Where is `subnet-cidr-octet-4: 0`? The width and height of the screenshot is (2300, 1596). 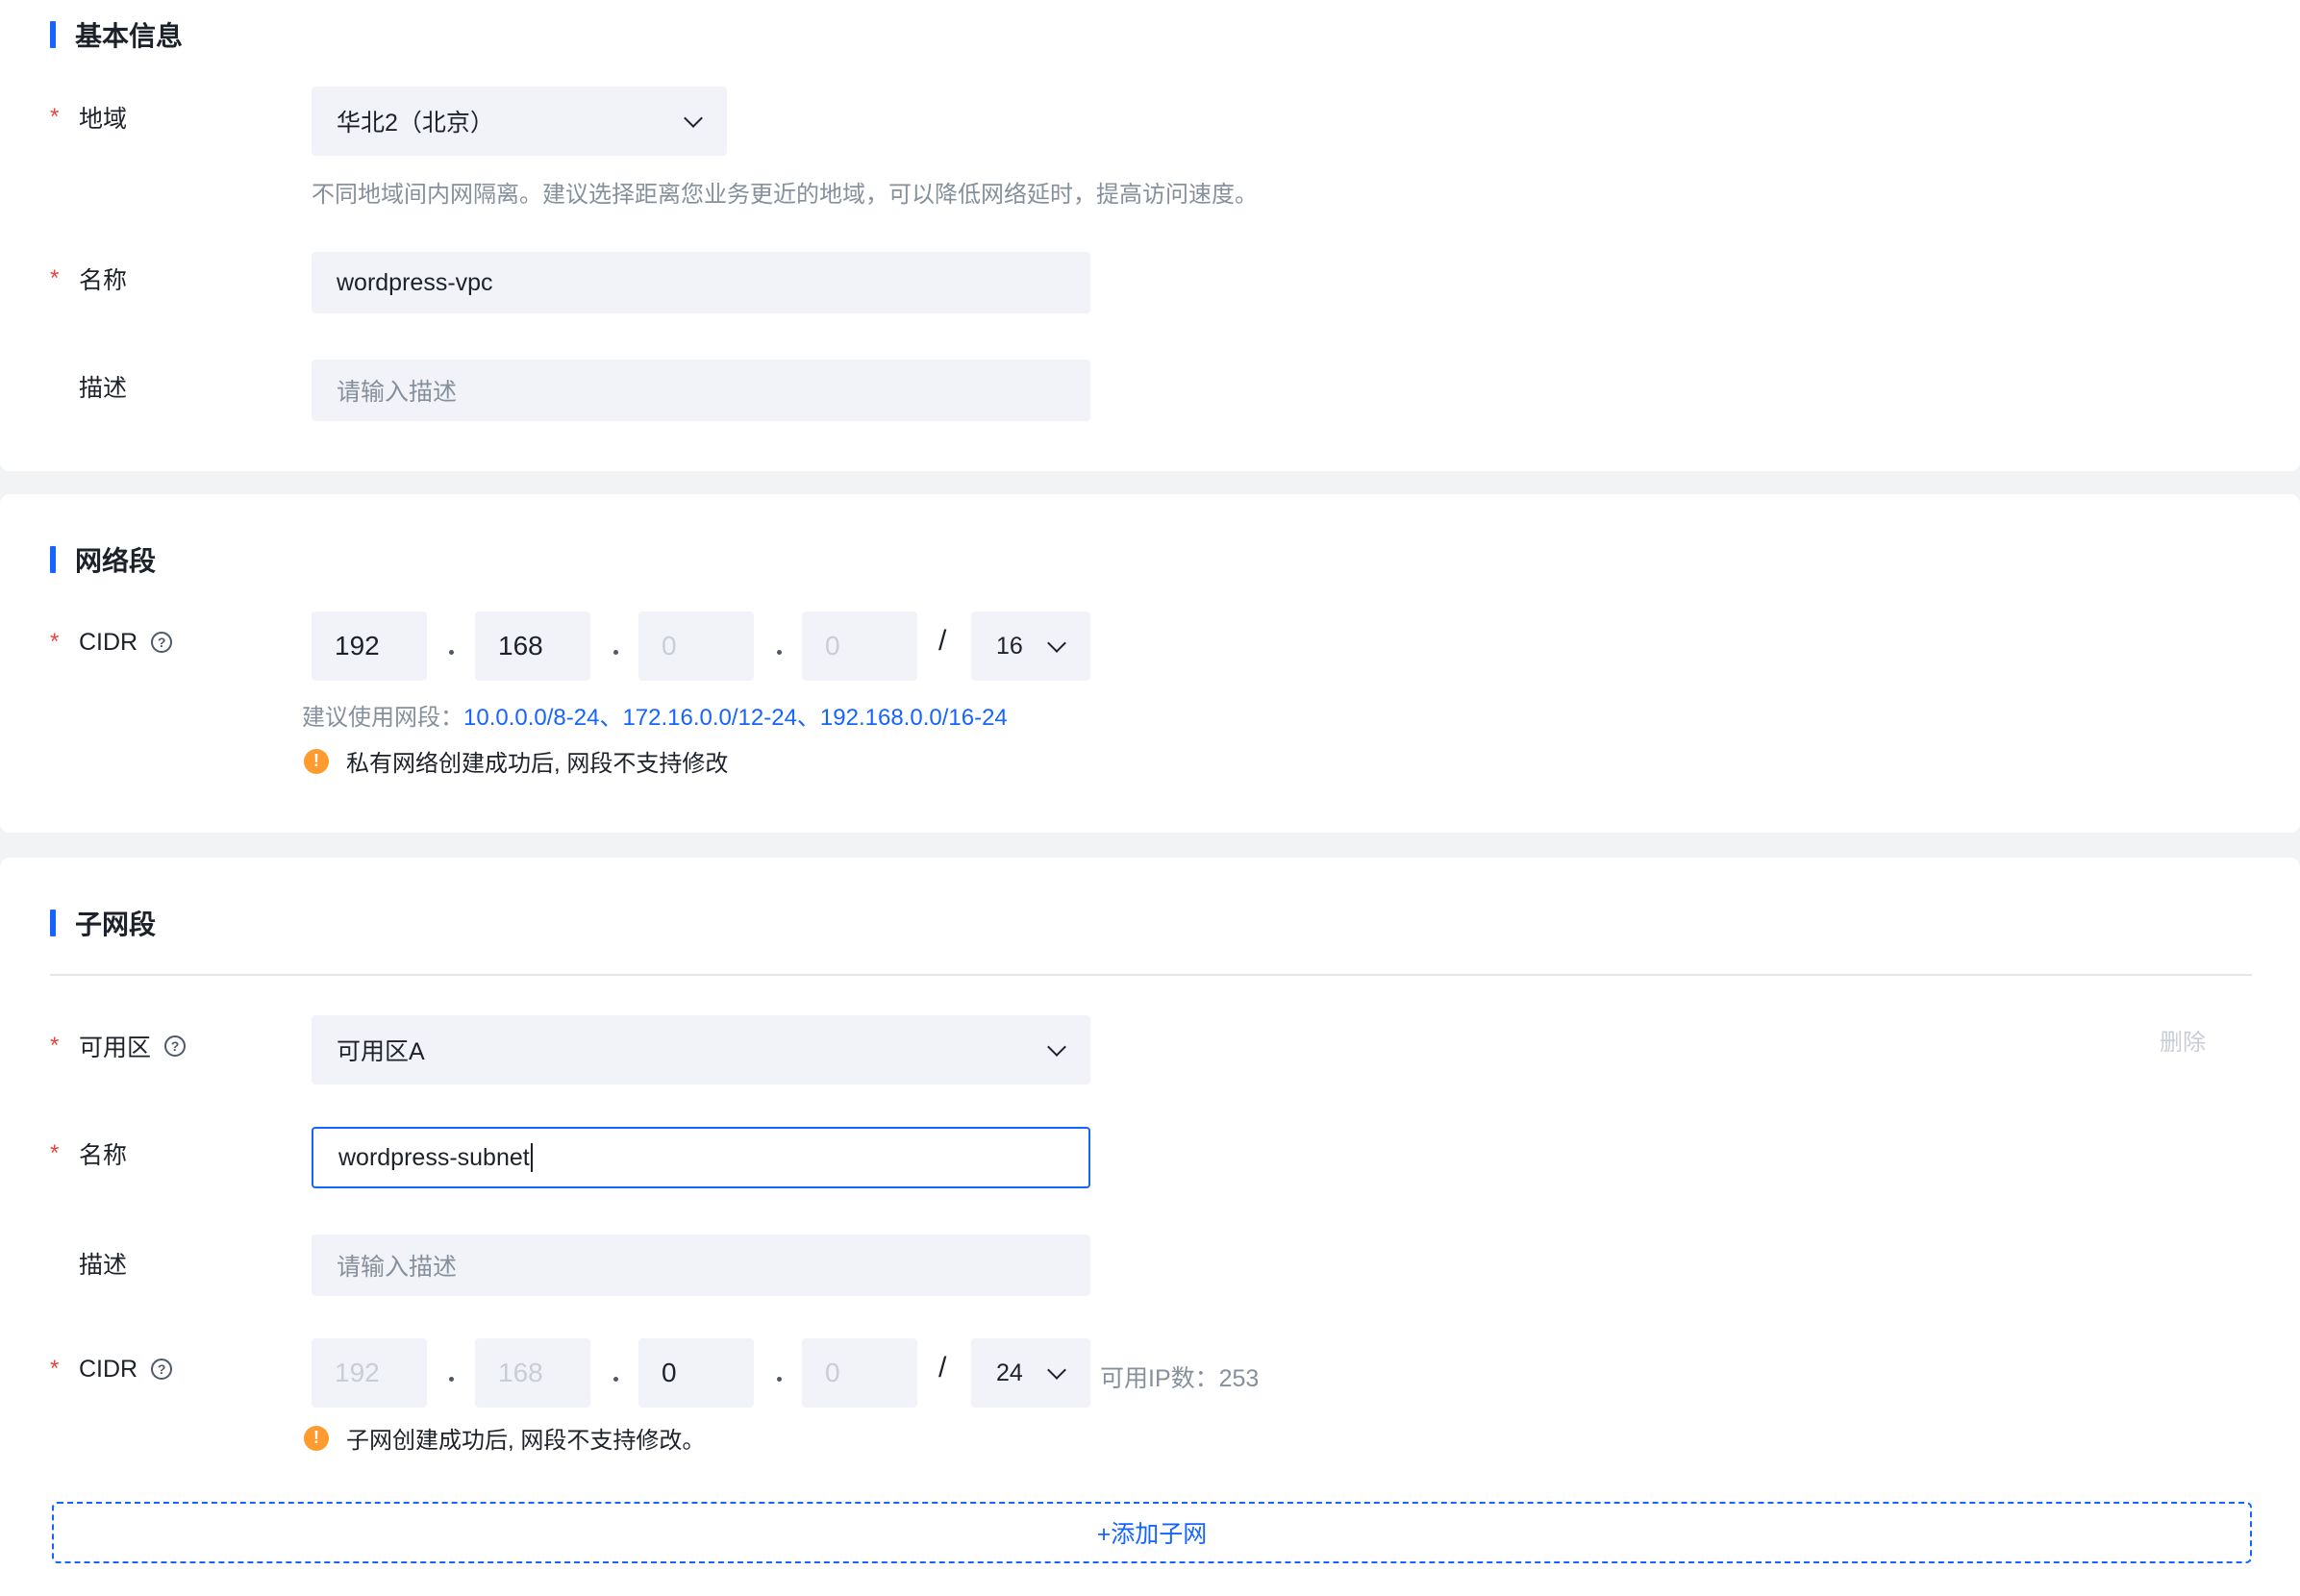
subnet-cidr-octet-4: 0 is located at coordinates (859, 1373).